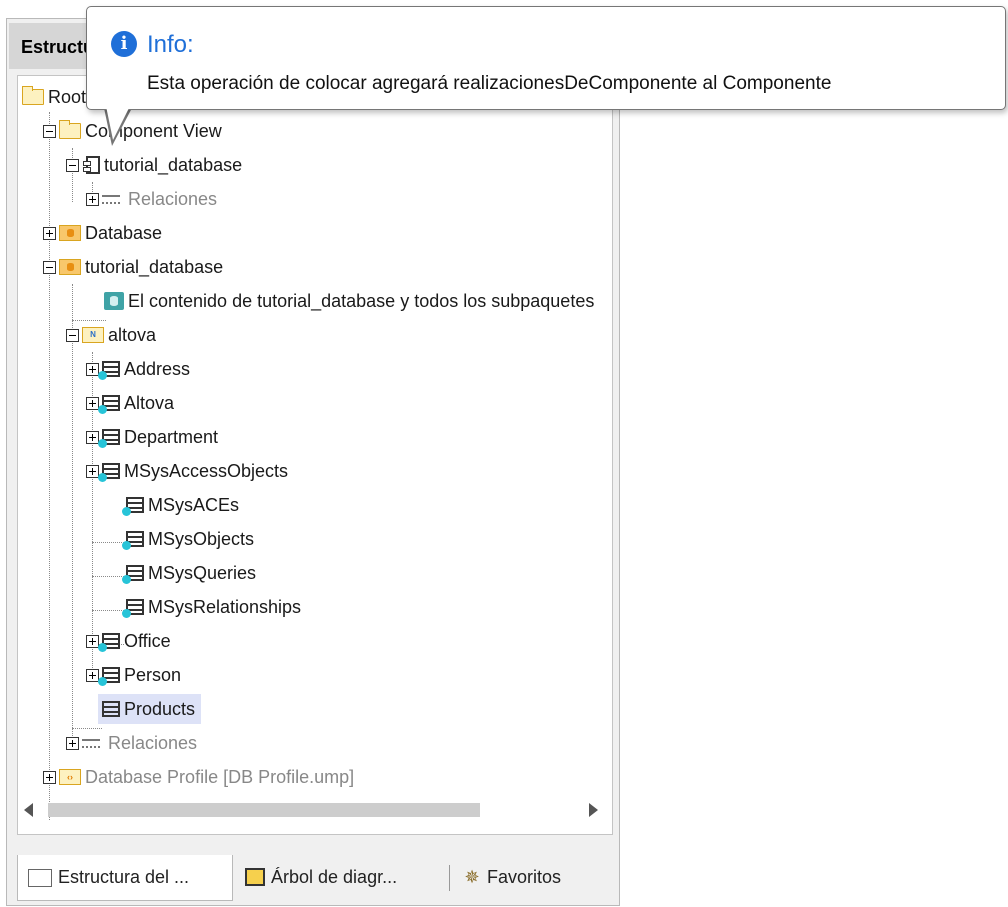  Describe the element at coordinates (194, 504) in the screenshot. I see `tree-item-label: MSysACEs` at that location.